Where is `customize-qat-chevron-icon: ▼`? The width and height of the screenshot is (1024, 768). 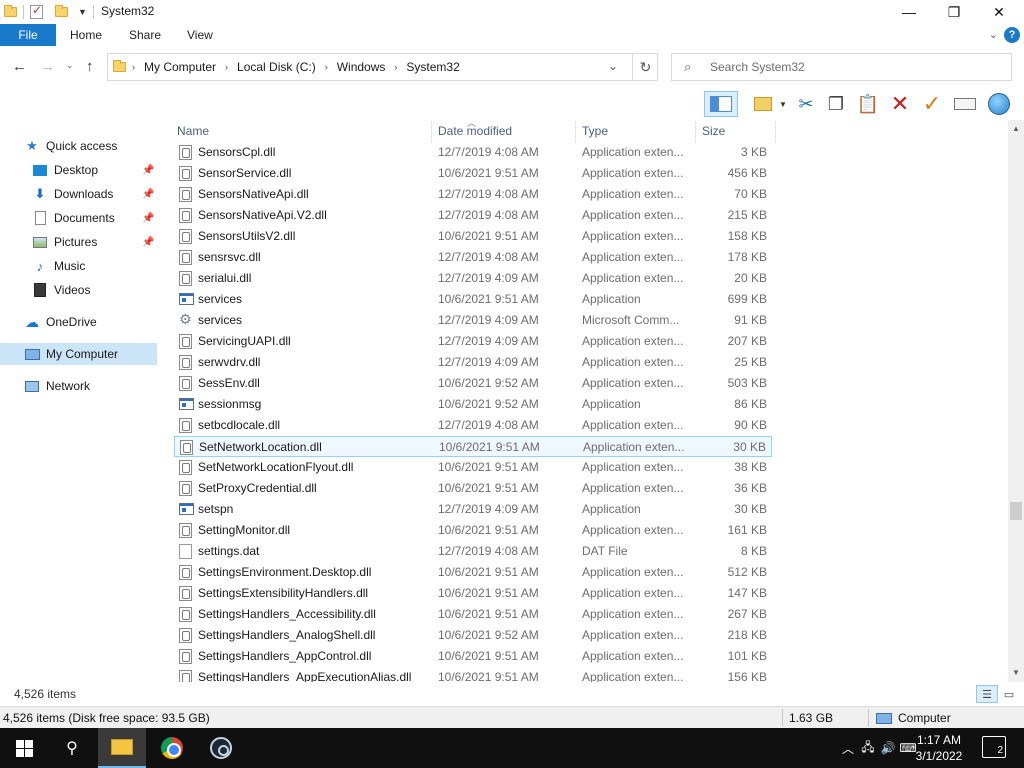 customize-qat-chevron-icon: ▼ is located at coordinates (82, 12).